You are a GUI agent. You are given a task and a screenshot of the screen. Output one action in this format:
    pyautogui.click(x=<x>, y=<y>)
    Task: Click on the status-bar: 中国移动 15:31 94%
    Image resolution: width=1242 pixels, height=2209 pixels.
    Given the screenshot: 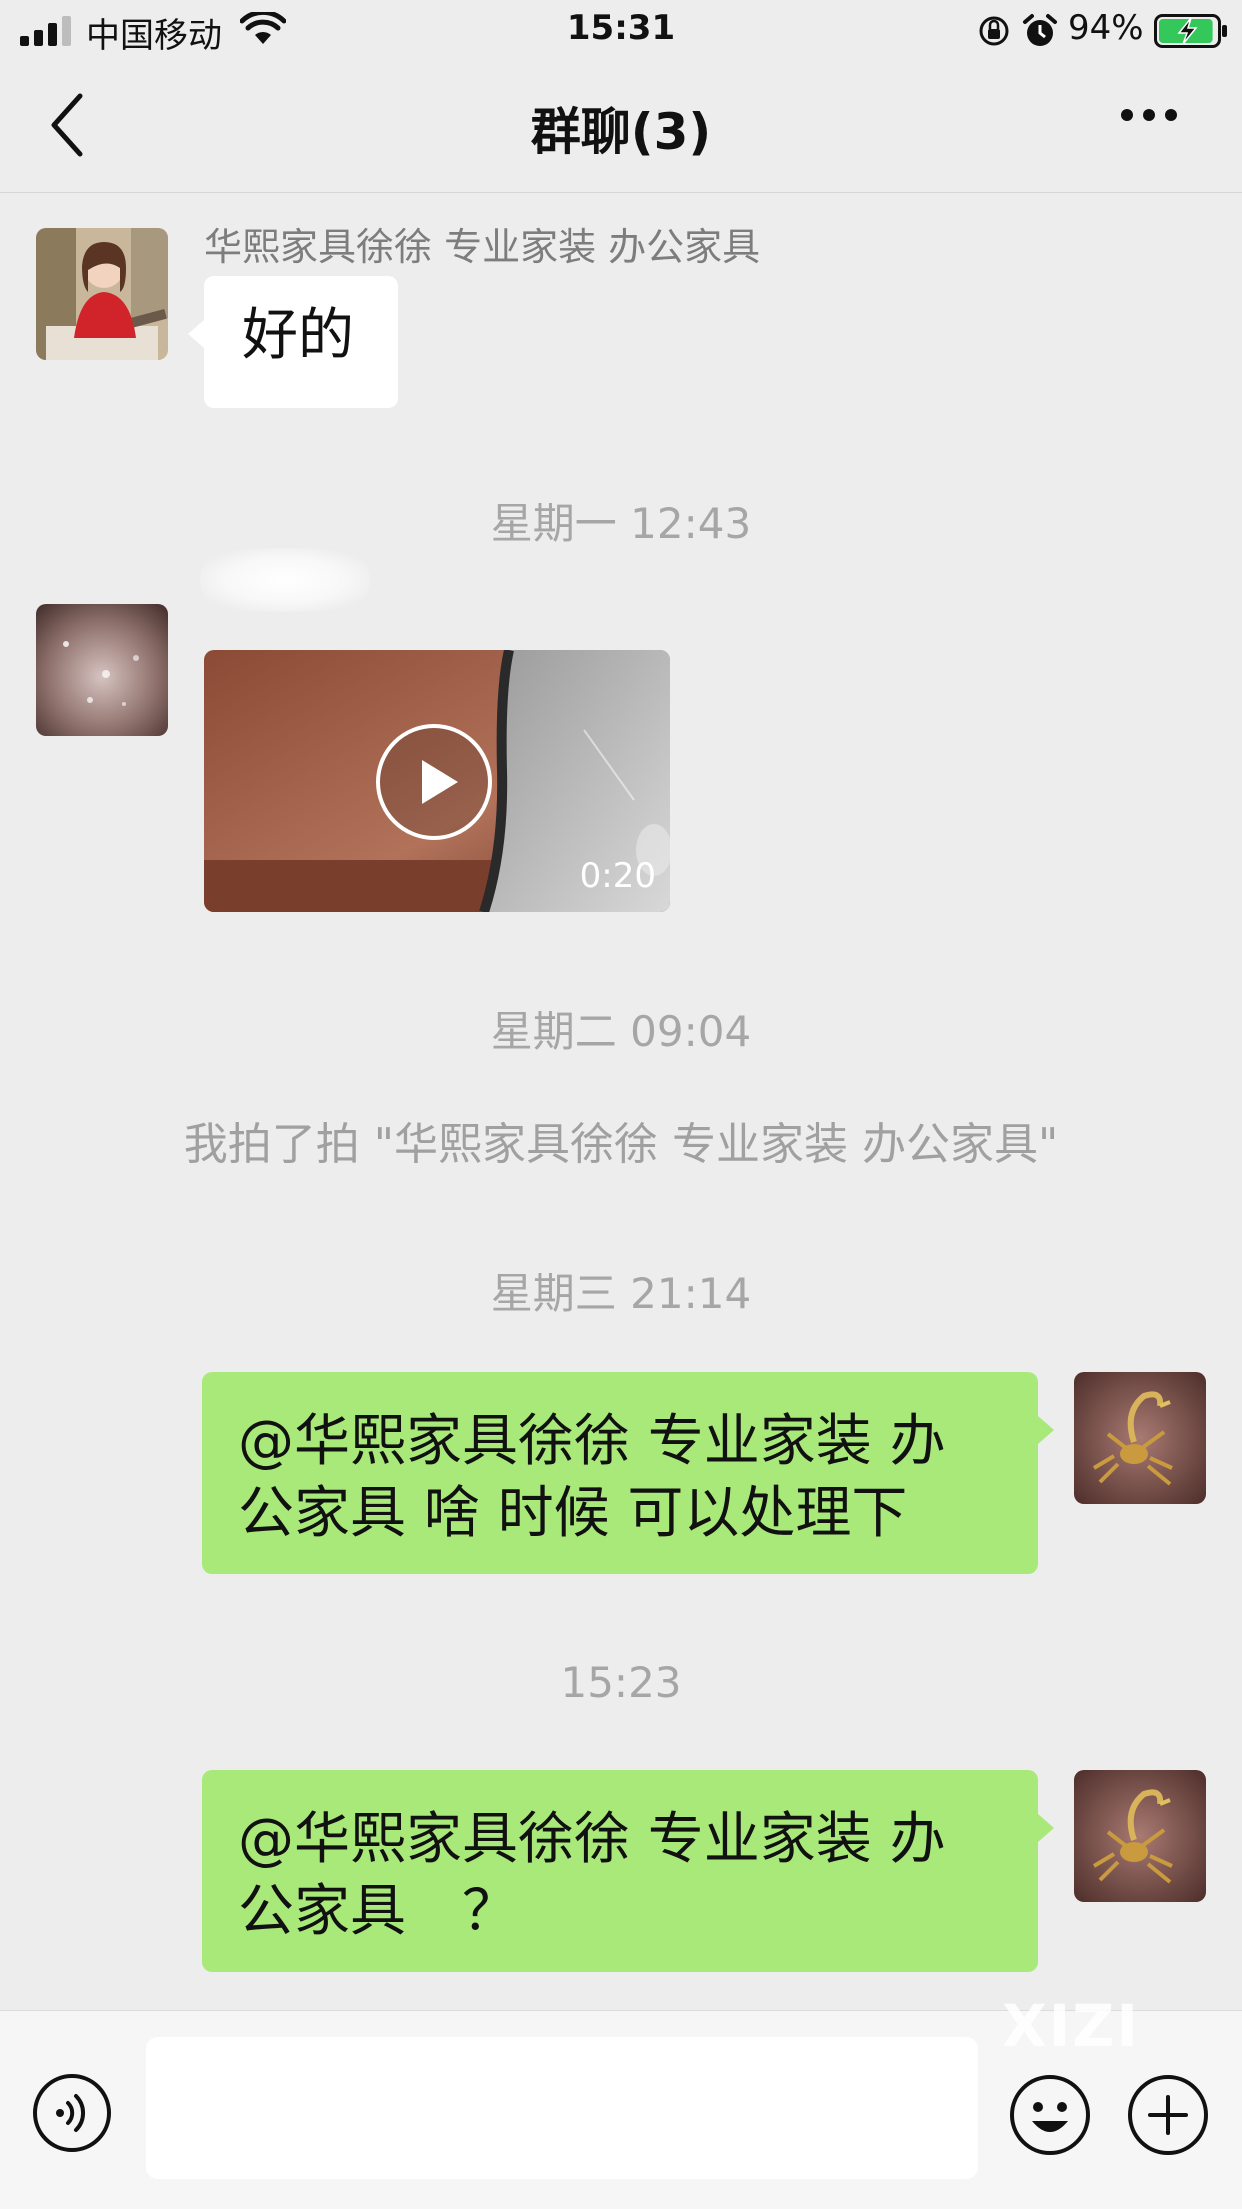 What is the action you would take?
    pyautogui.click(x=621, y=31)
    